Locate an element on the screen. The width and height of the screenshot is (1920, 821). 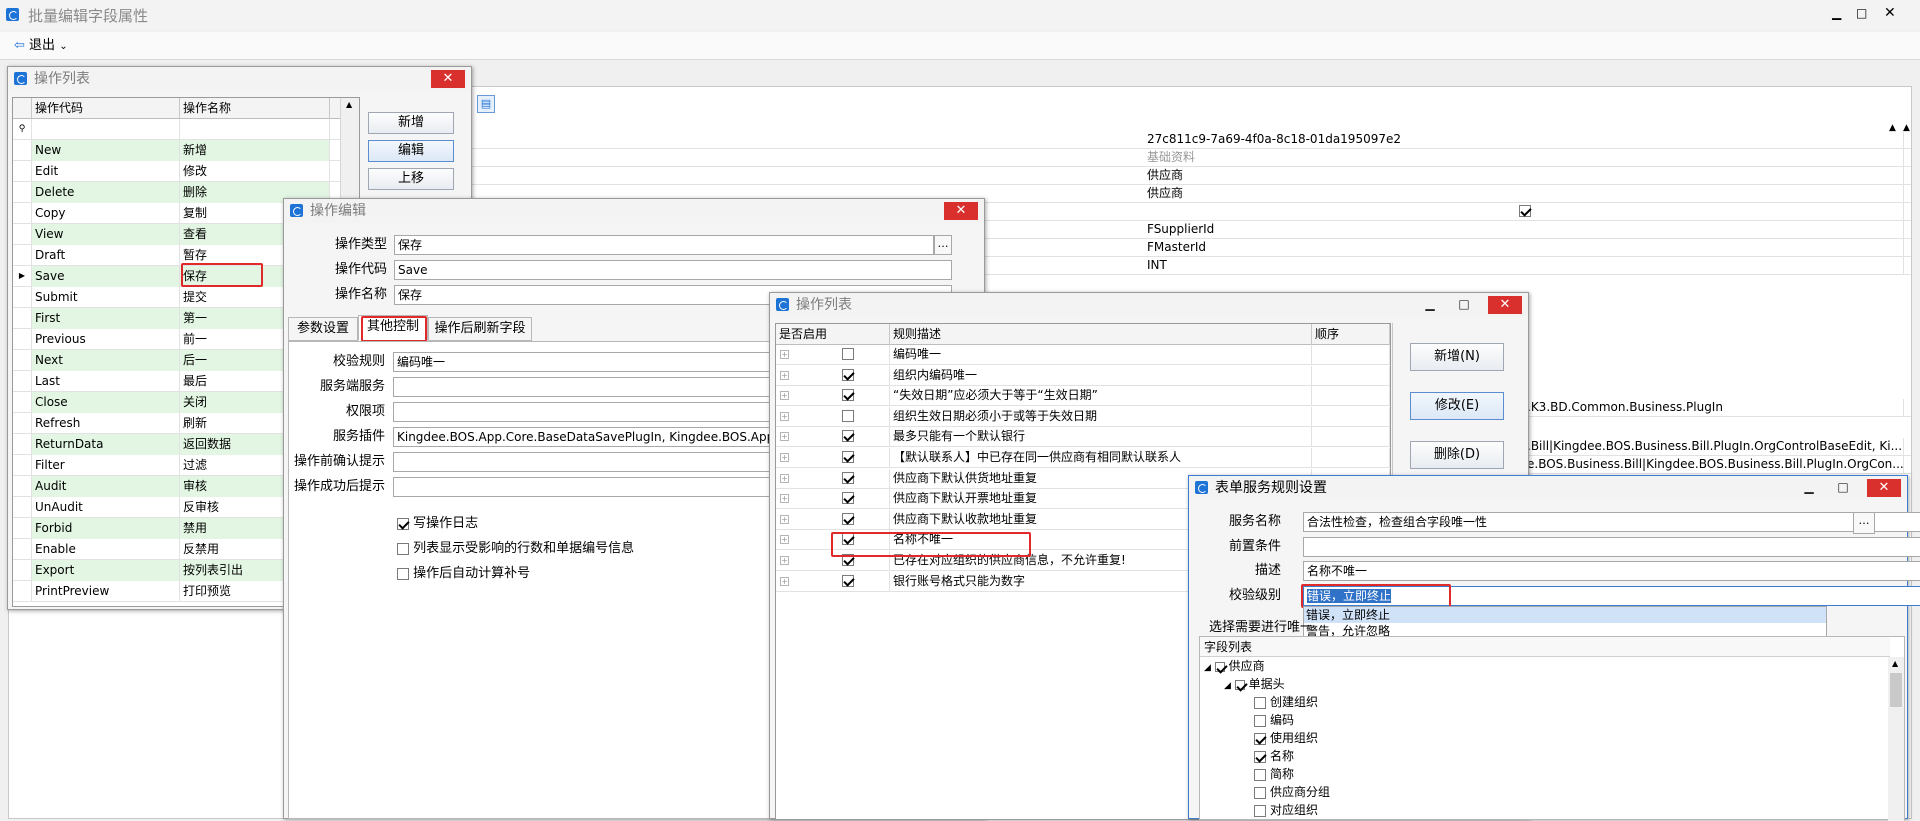
op-code-cell: Previous is located at coordinates (106, 339).